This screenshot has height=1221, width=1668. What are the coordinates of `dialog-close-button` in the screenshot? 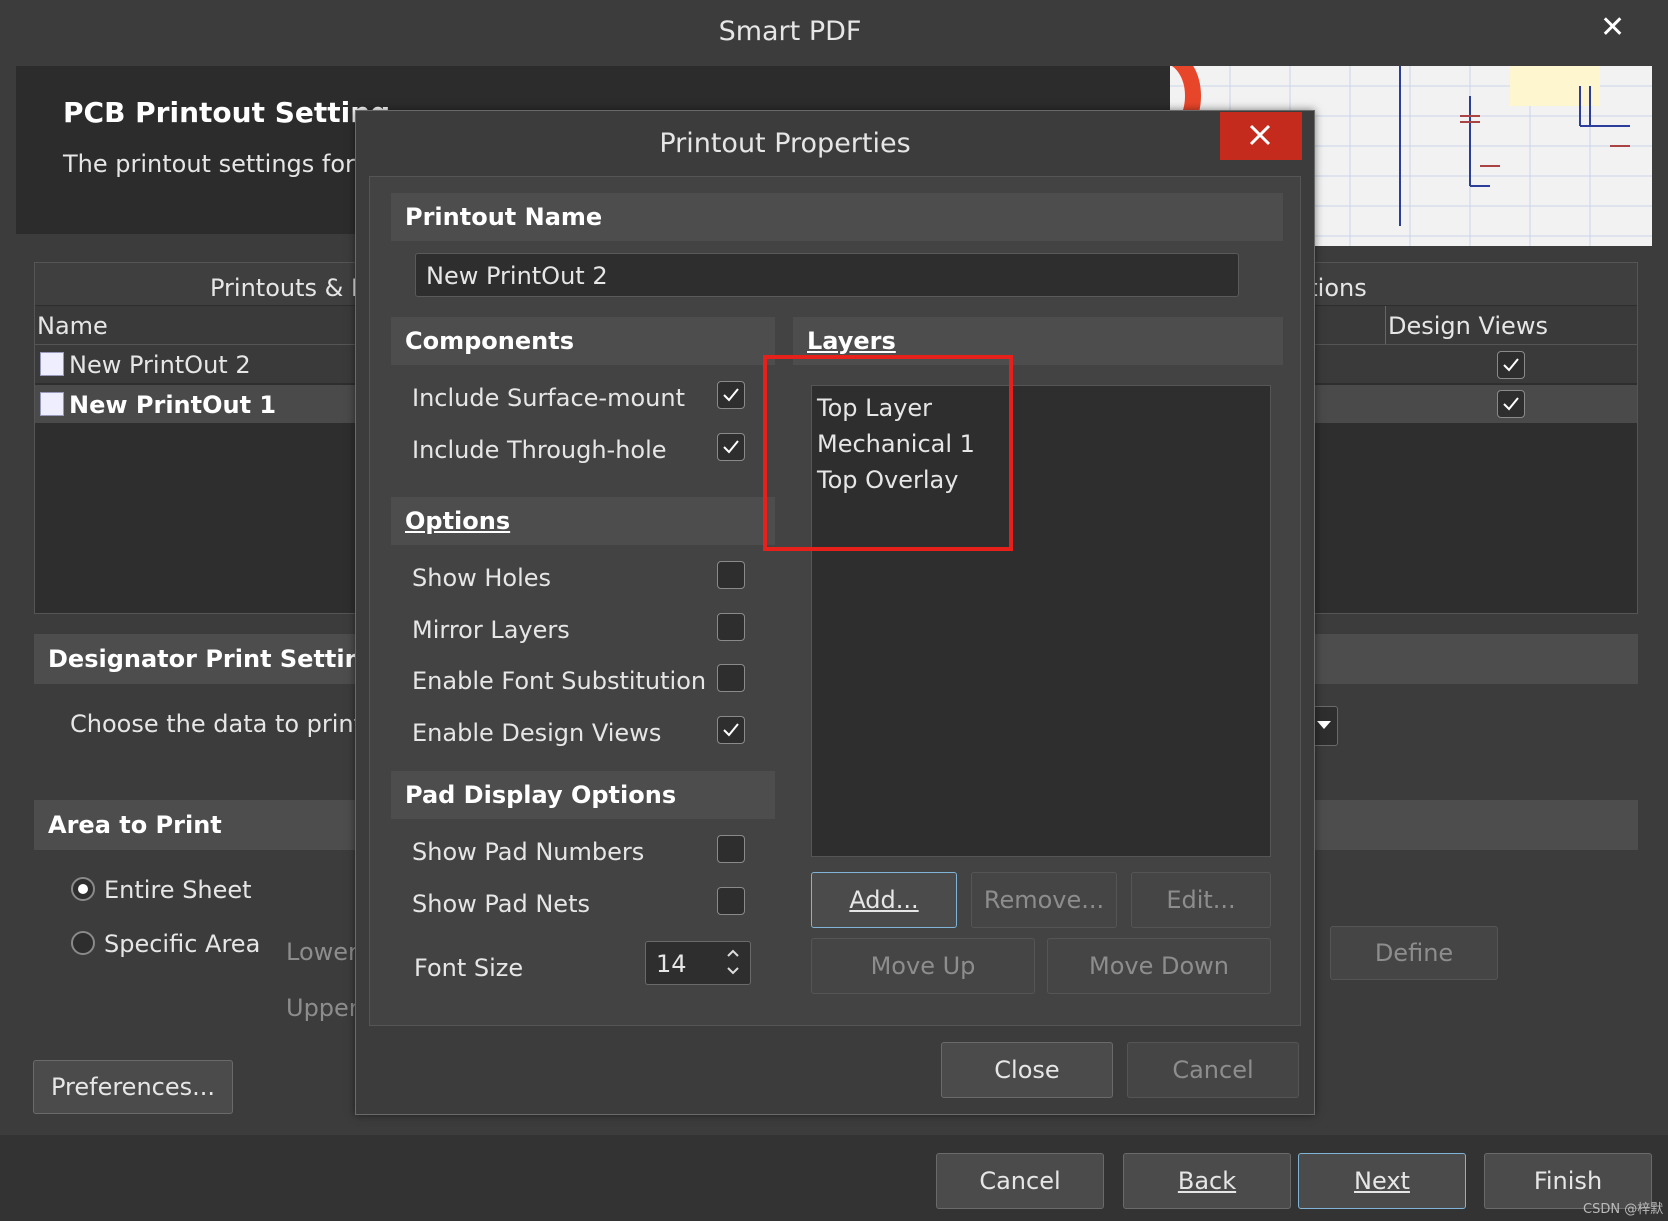 It's located at (1261, 136).